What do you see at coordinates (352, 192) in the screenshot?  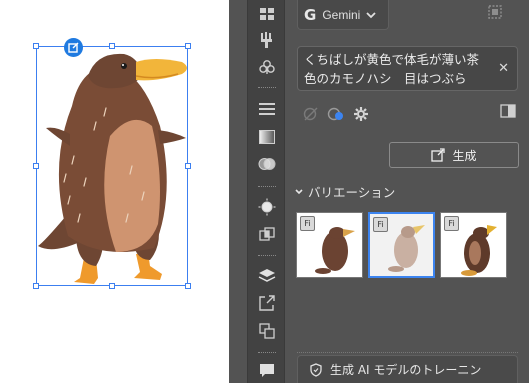 I see `variations-label: バリエーション` at bounding box center [352, 192].